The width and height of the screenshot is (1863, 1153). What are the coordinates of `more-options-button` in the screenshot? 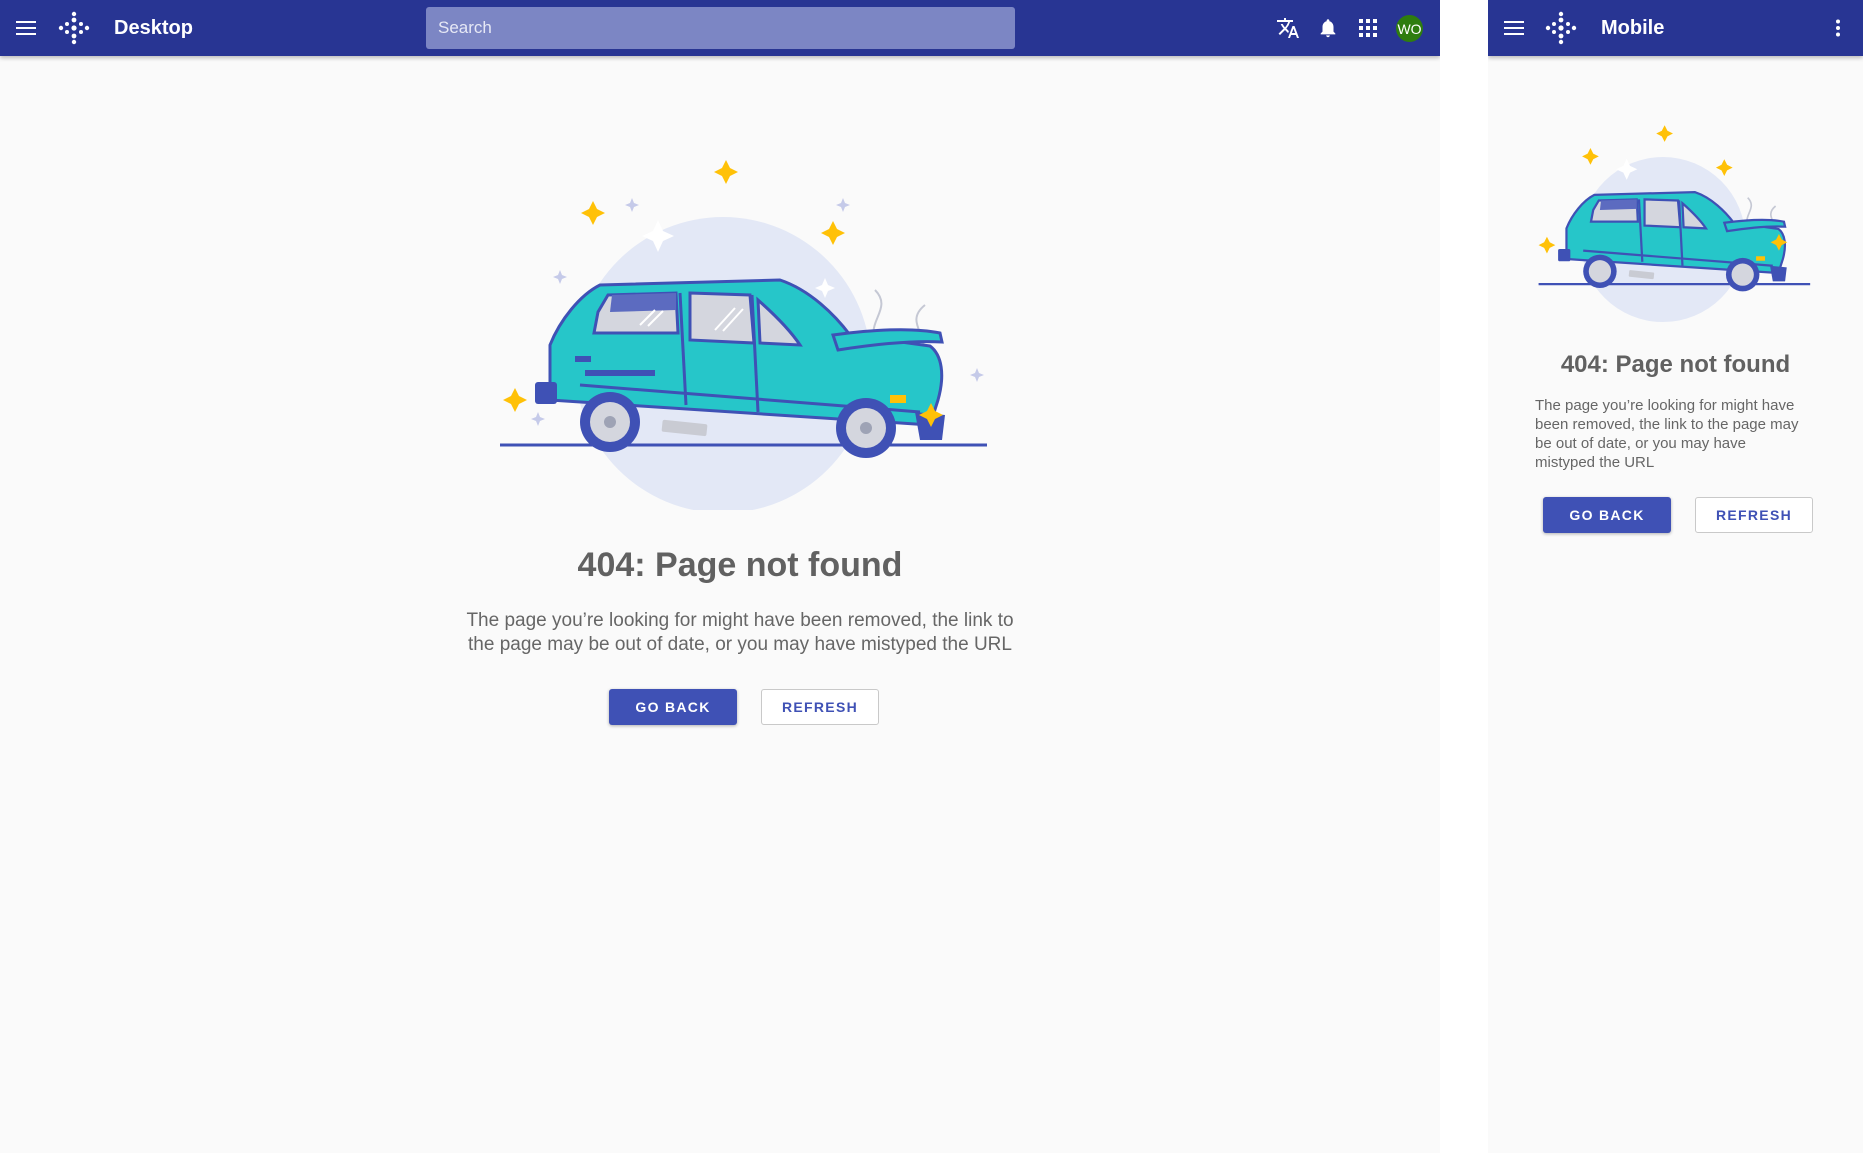 It's located at (1838, 28).